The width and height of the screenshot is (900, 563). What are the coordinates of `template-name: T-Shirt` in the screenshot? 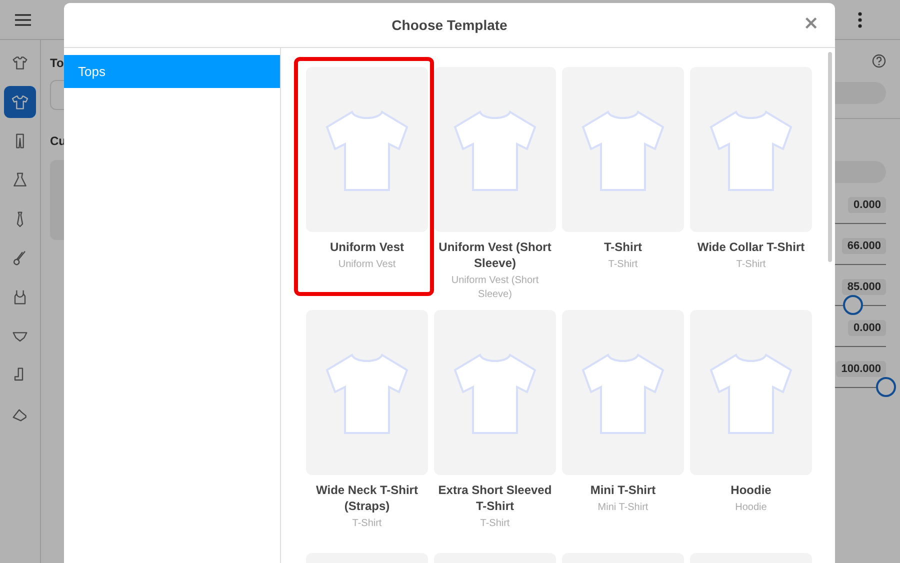 It's located at (623, 247).